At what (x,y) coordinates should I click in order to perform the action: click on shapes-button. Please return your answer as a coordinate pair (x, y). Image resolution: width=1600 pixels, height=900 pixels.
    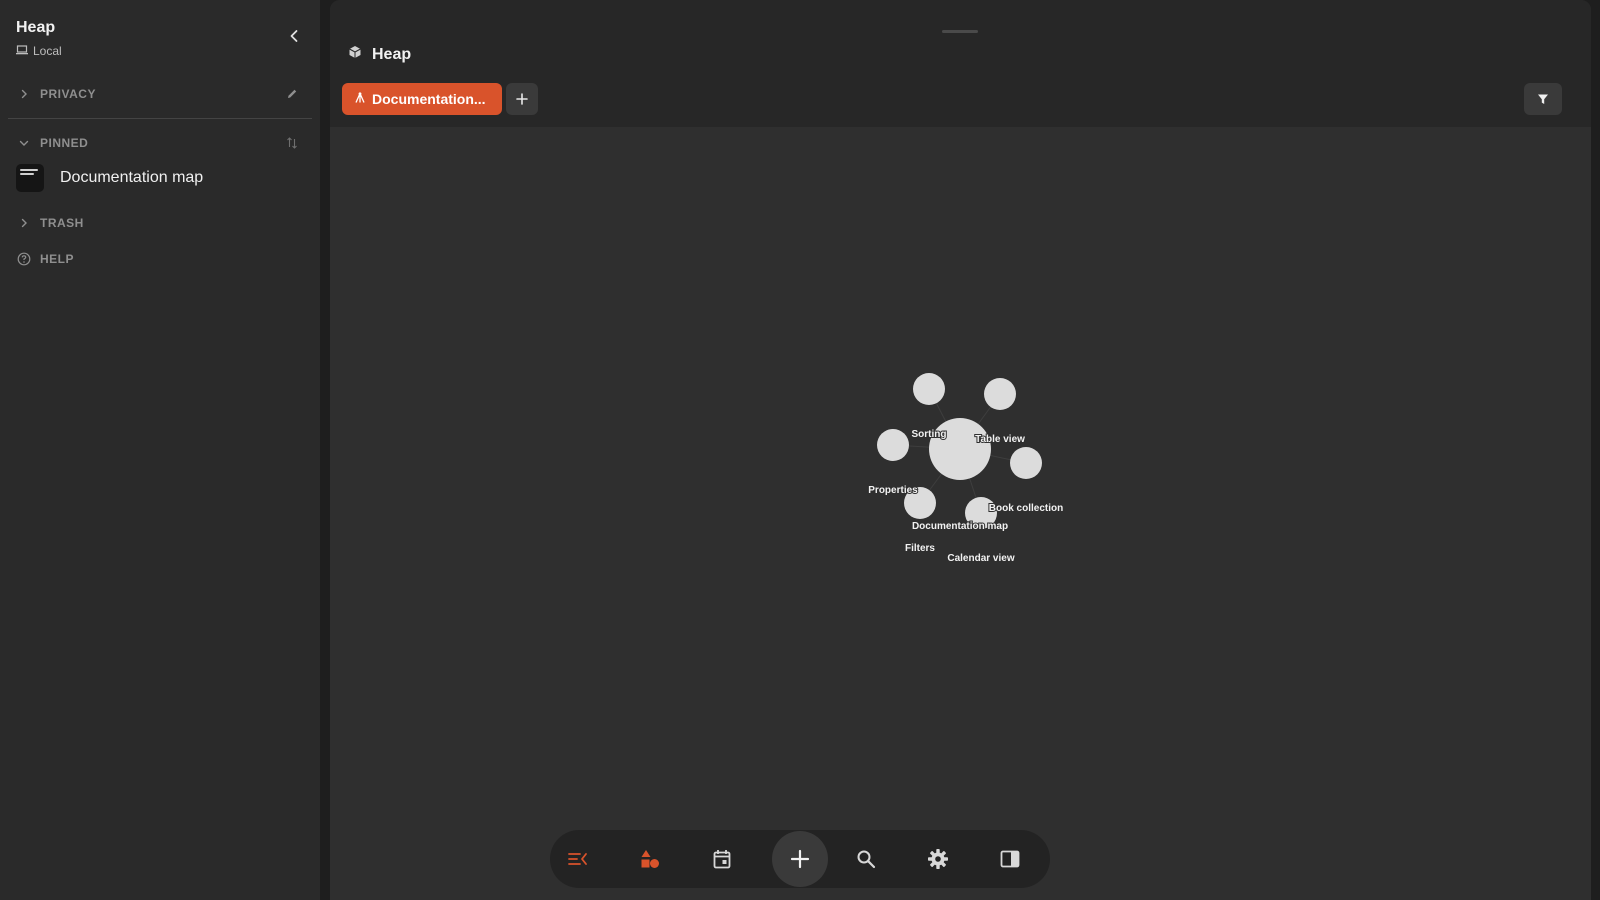
    Looking at the image, I should click on (650, 859).